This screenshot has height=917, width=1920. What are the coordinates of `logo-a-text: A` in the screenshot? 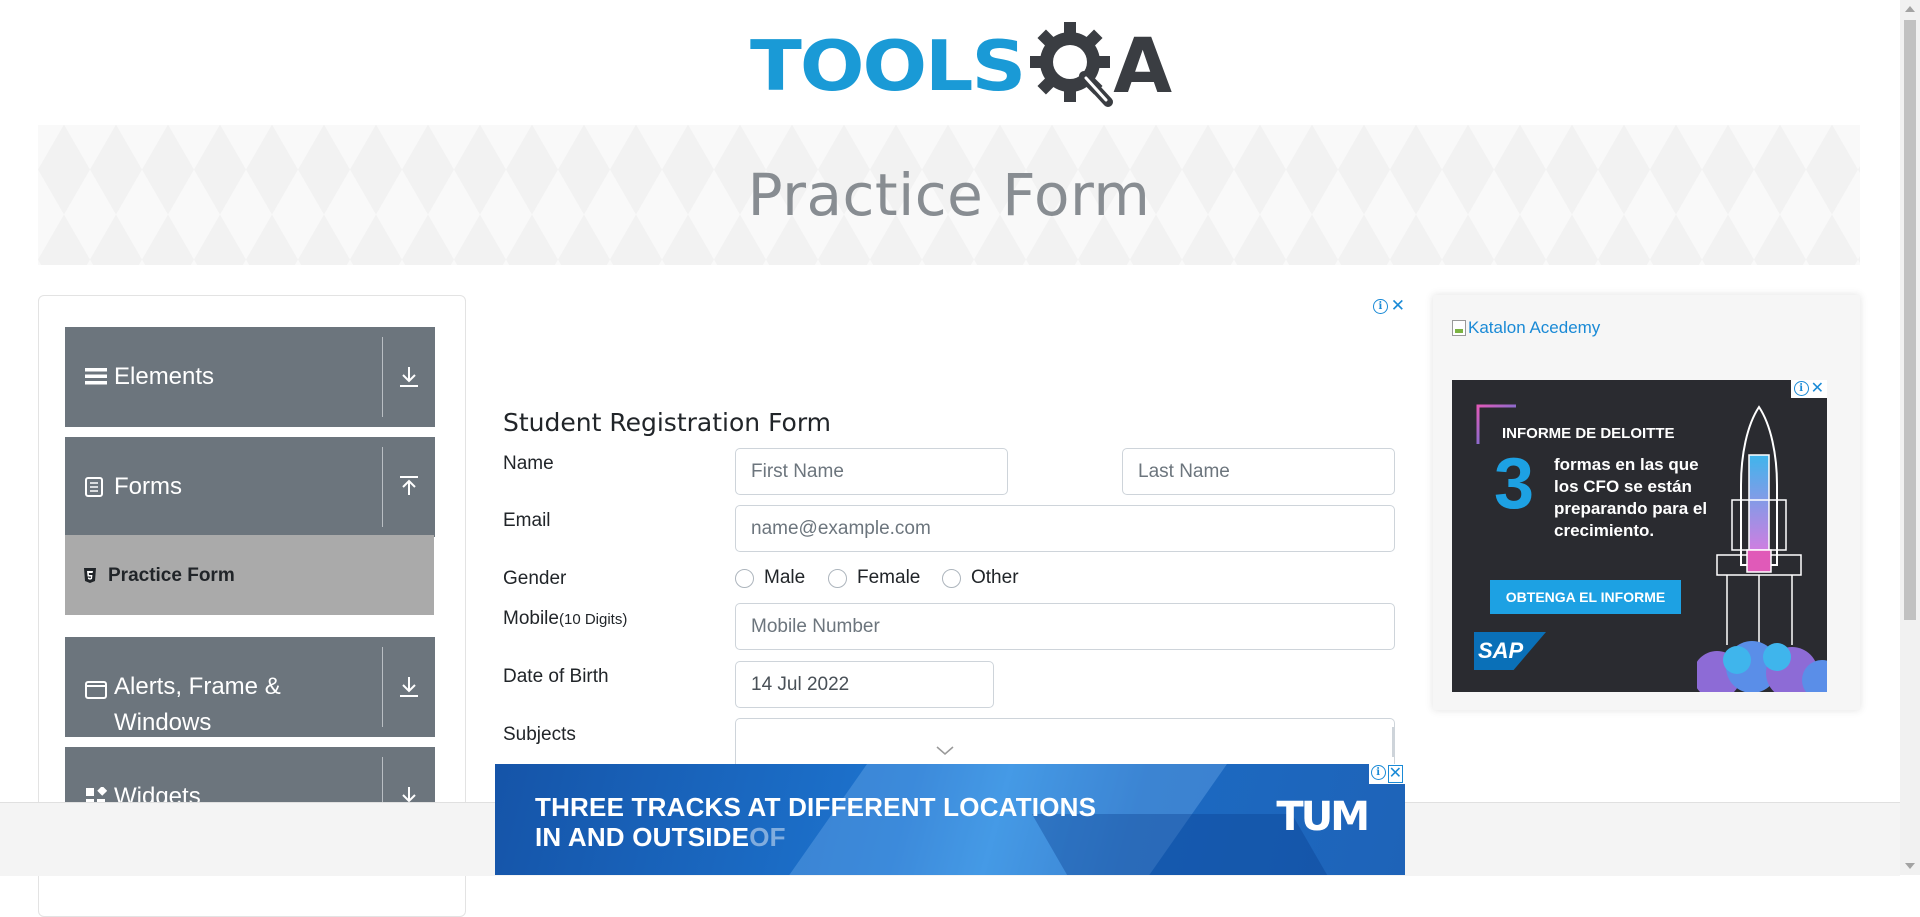 It's located at (1143, 65).